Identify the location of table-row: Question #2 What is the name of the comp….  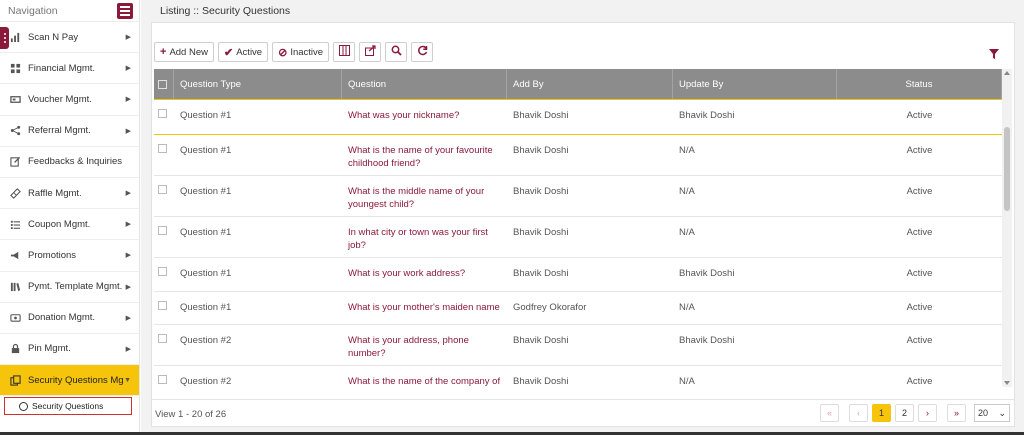
(578, 382).